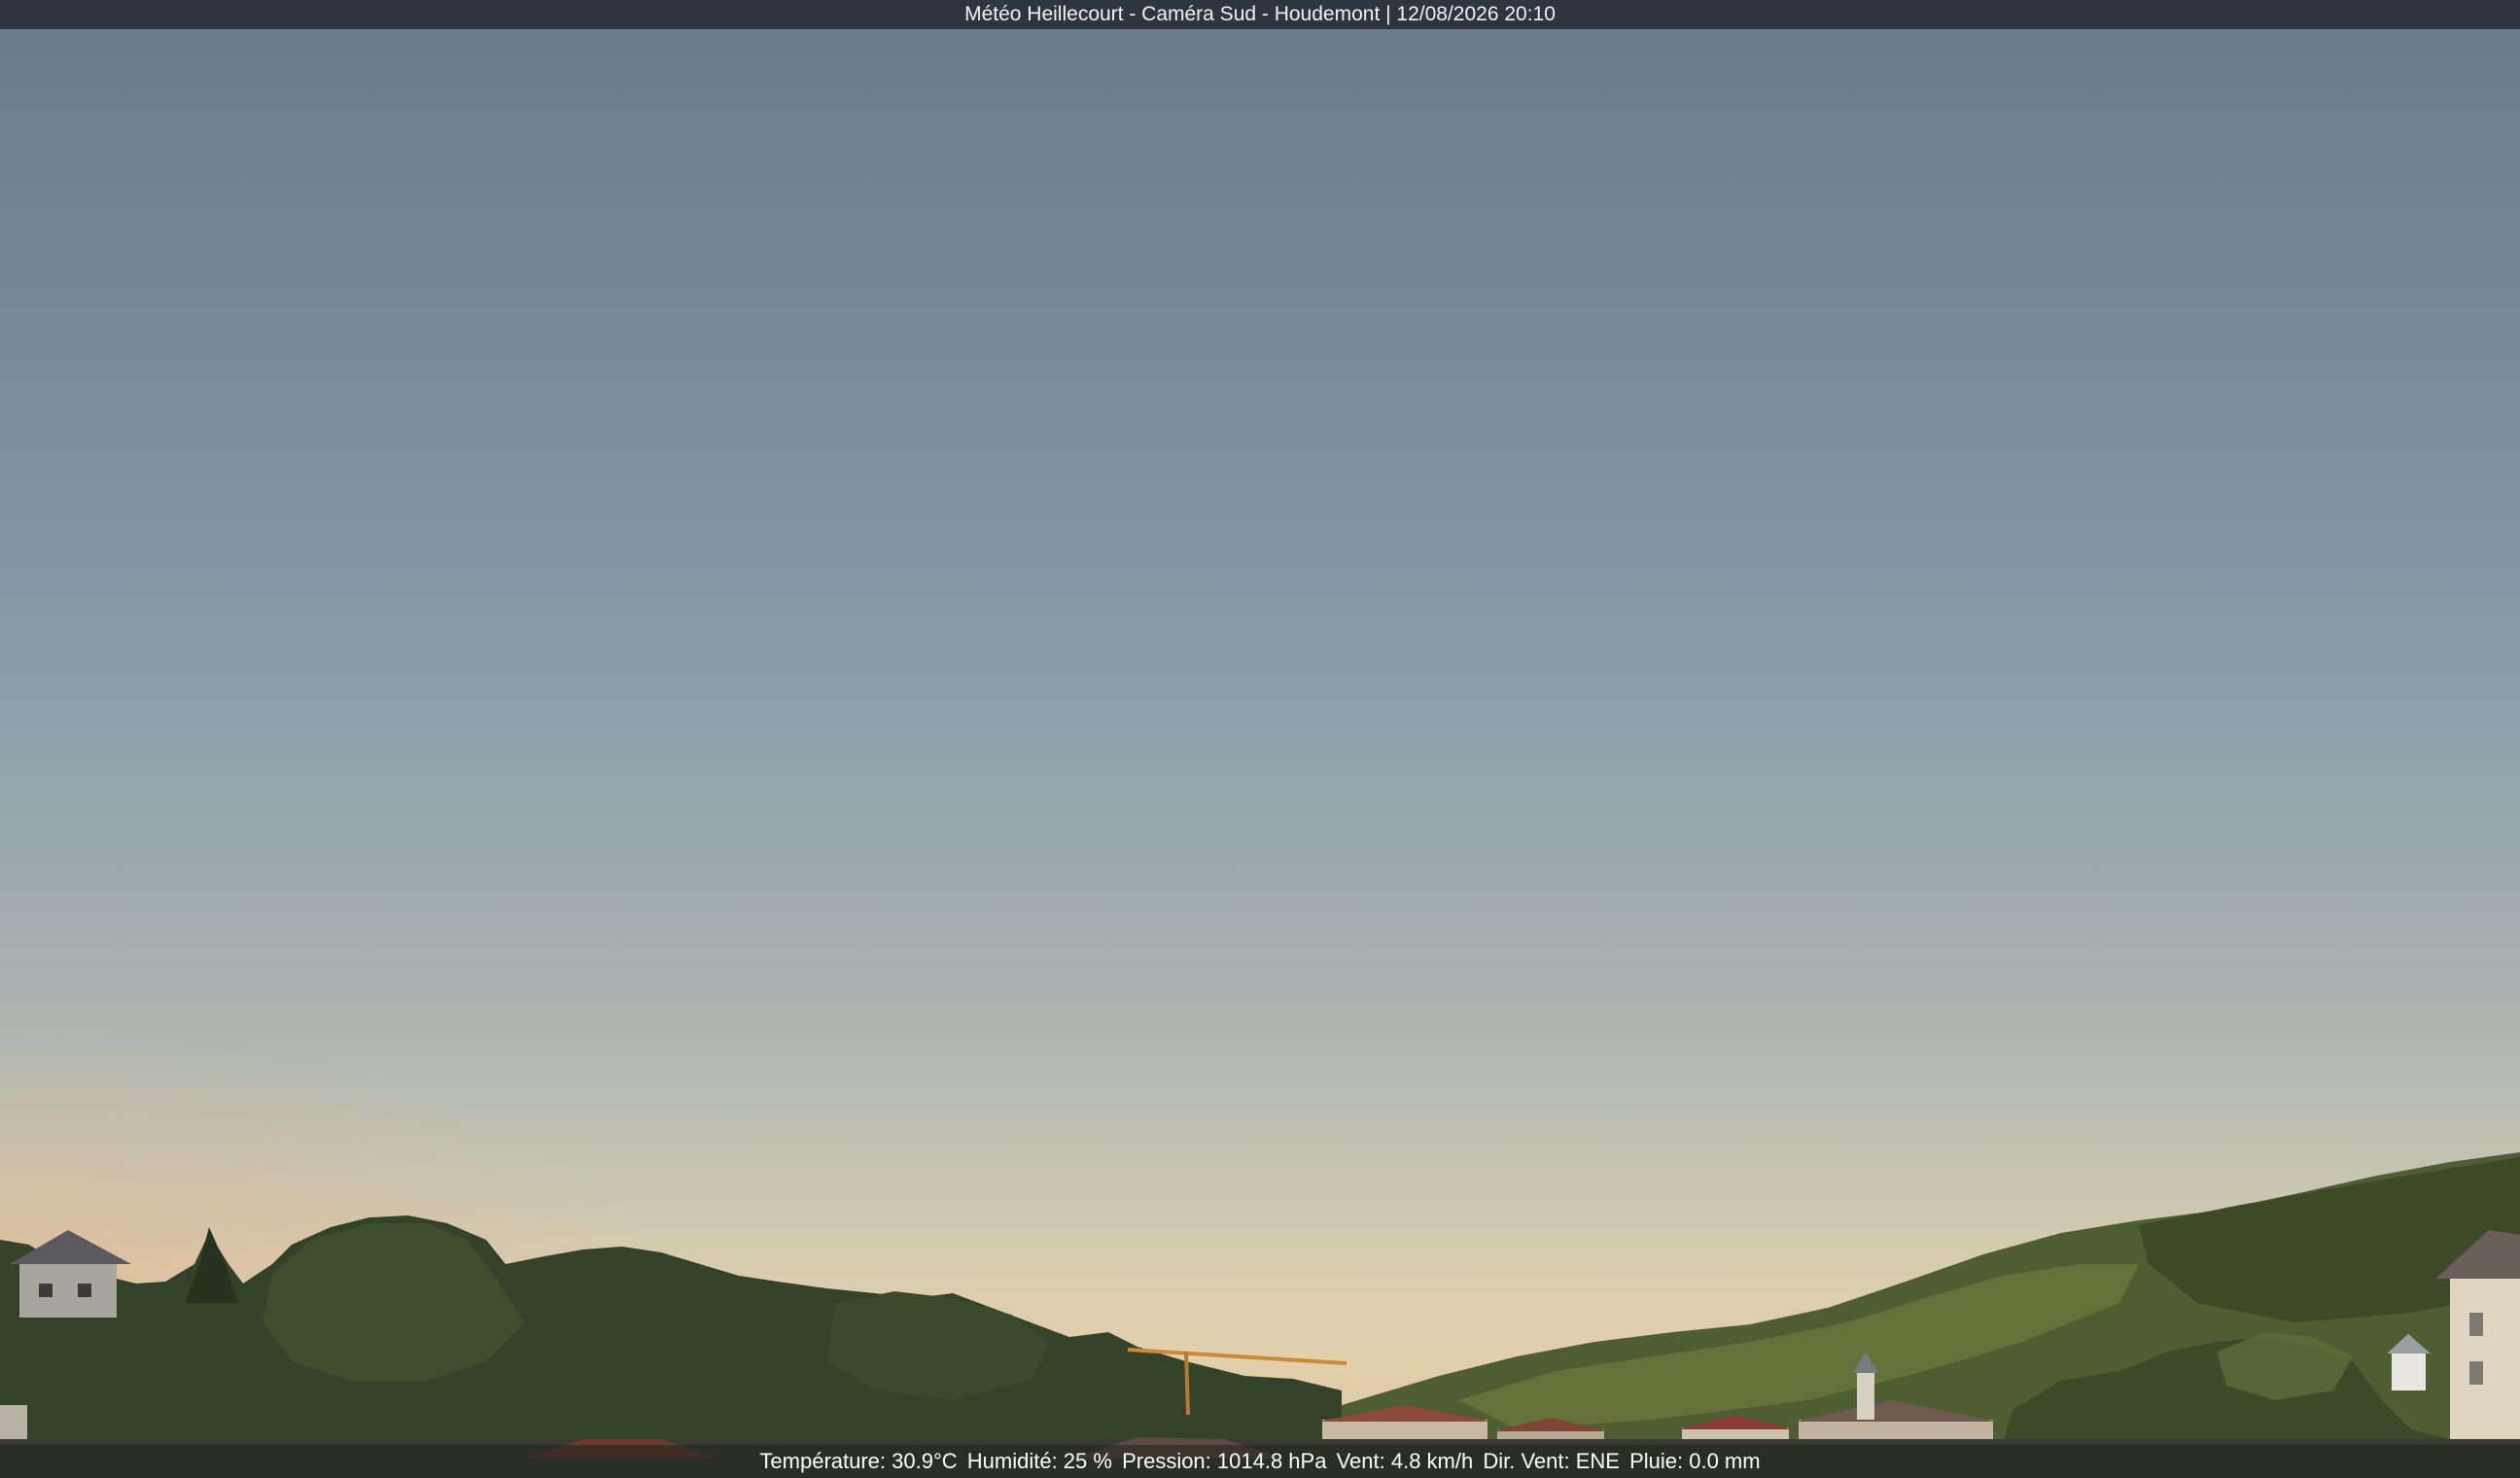 The image size is (2520, 1478). Describe the element at coordinates (1695, 1461) in the screenshot. I see `rain-reading: Pluie: 0.0 mm` at that location.